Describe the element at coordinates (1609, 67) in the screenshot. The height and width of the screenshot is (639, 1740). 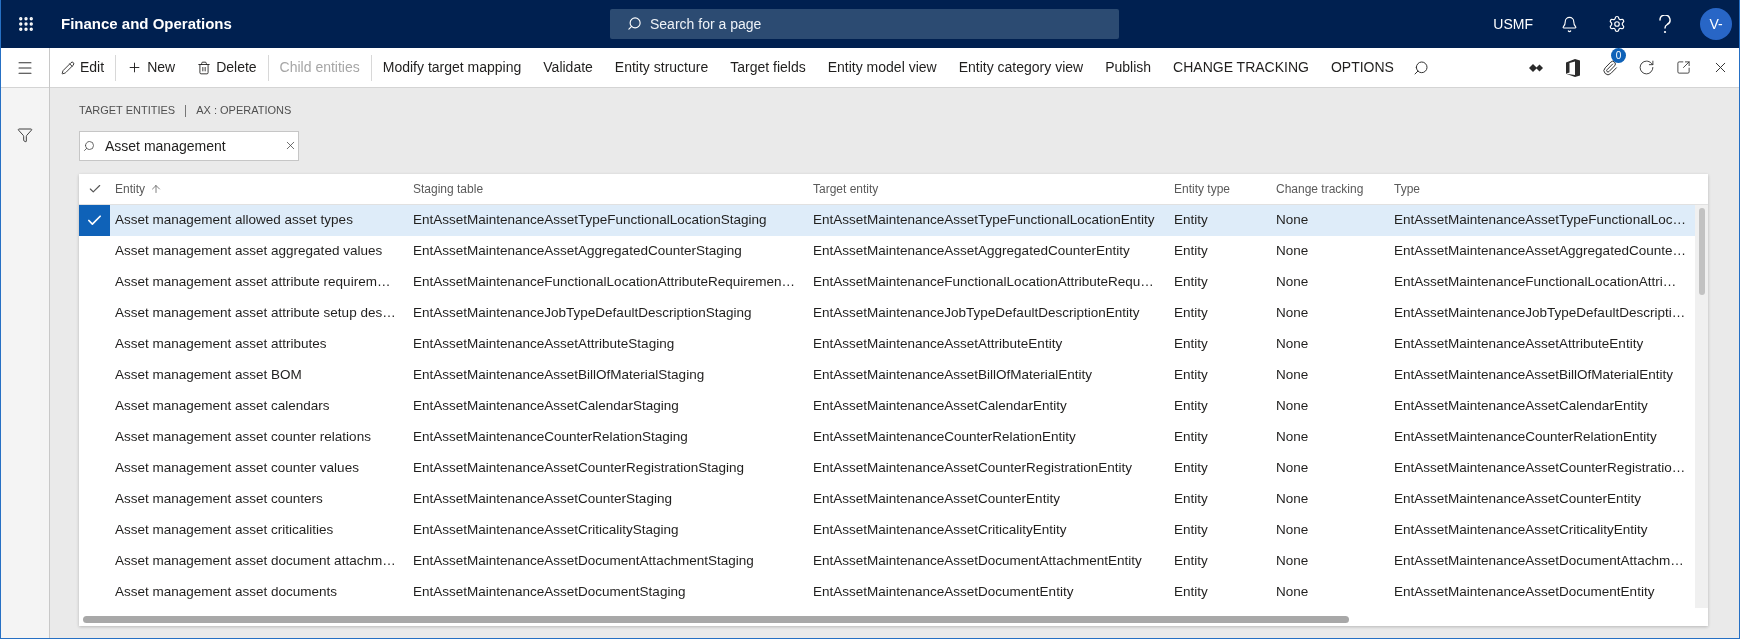
I see `paperclip-icon` at that location.